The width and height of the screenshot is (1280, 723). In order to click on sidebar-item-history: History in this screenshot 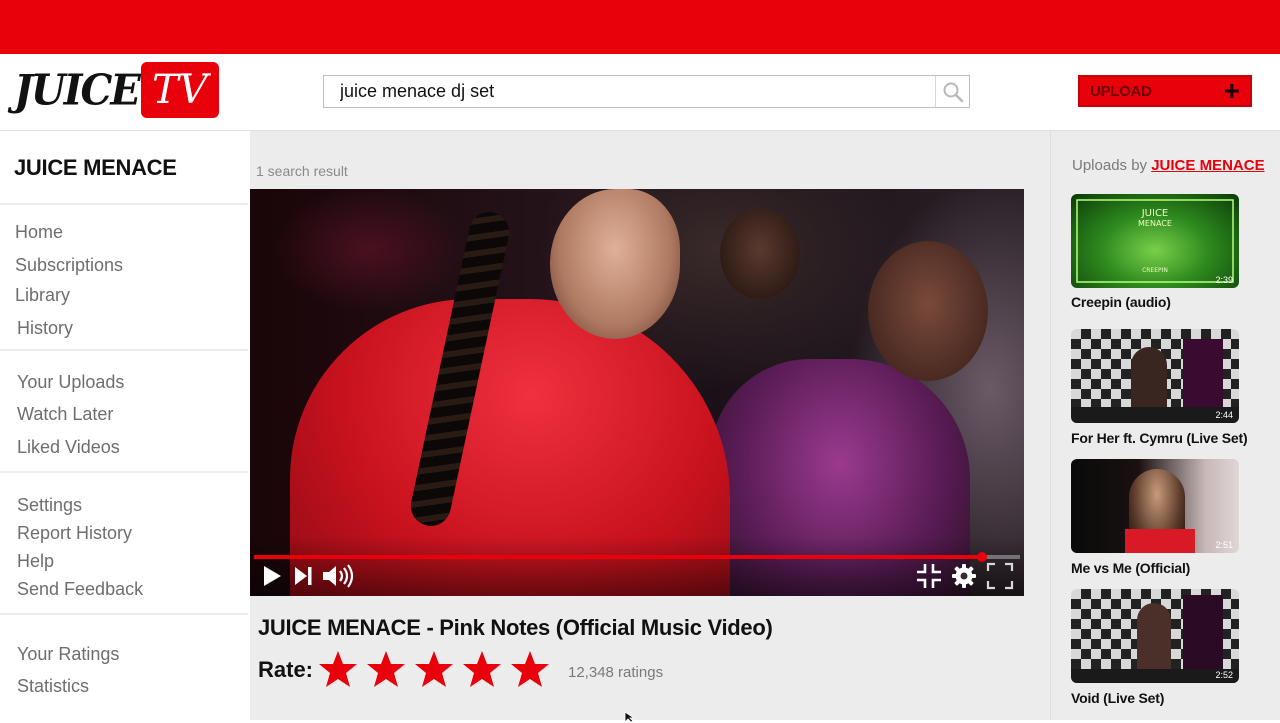, I will do `click(45, 328)`.